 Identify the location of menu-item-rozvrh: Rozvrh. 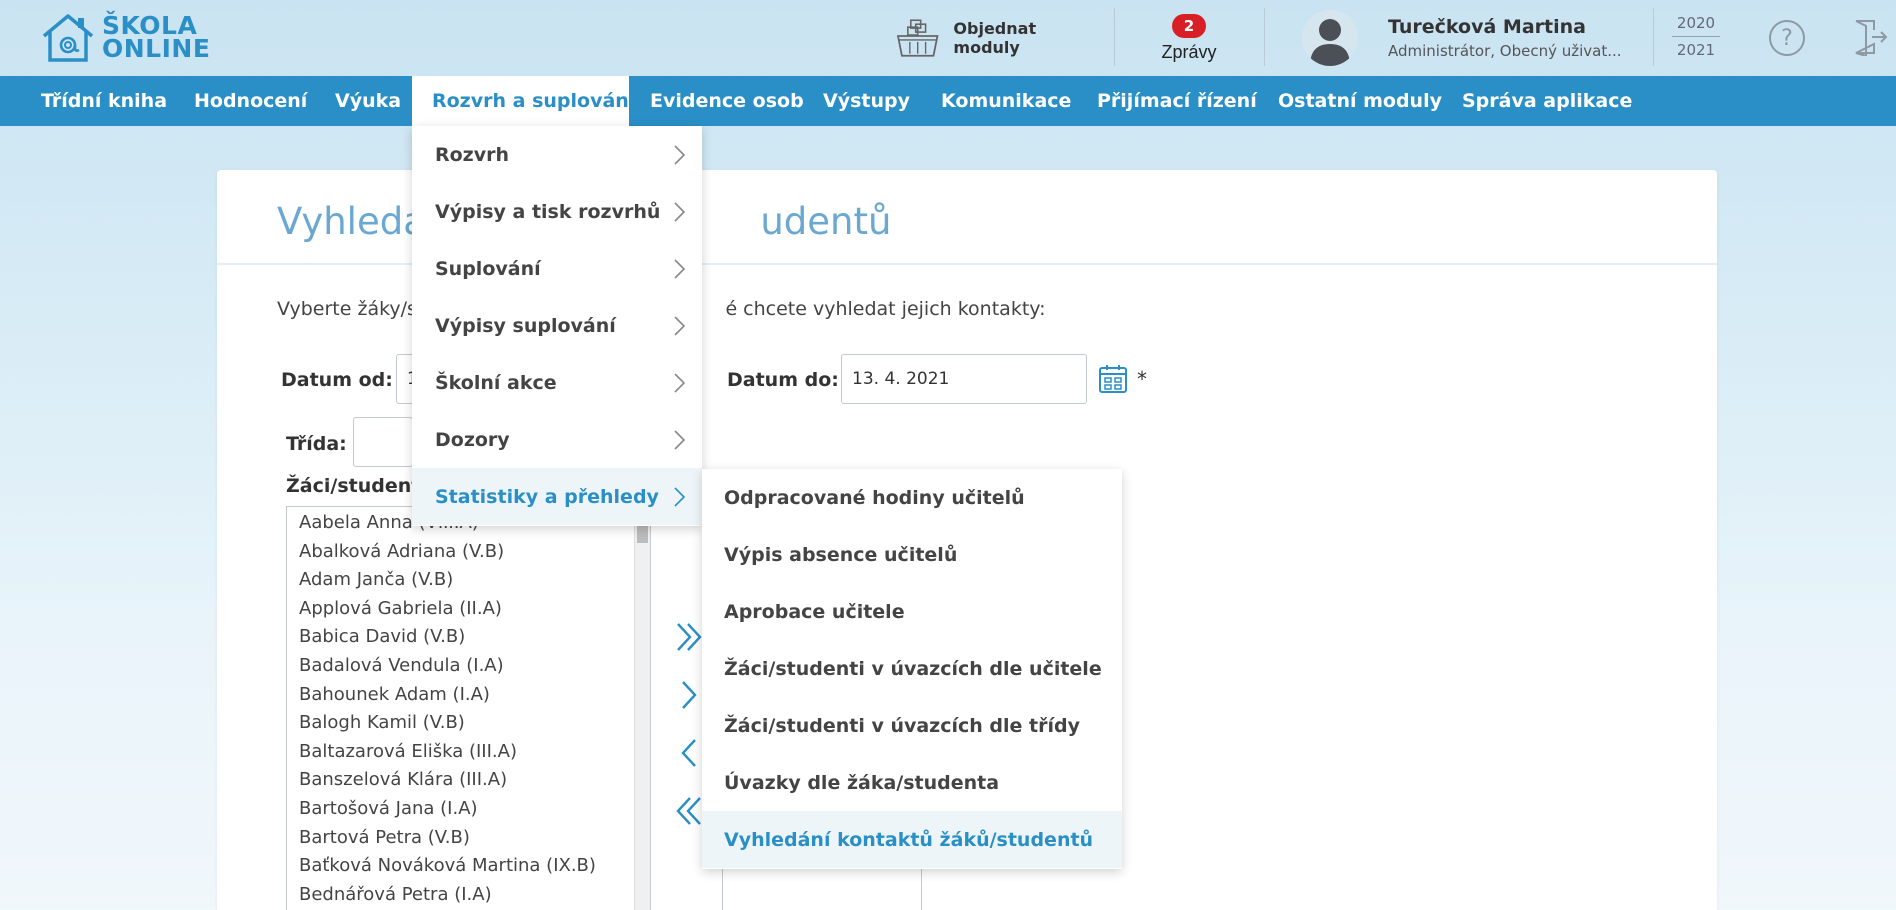
(557, 154).